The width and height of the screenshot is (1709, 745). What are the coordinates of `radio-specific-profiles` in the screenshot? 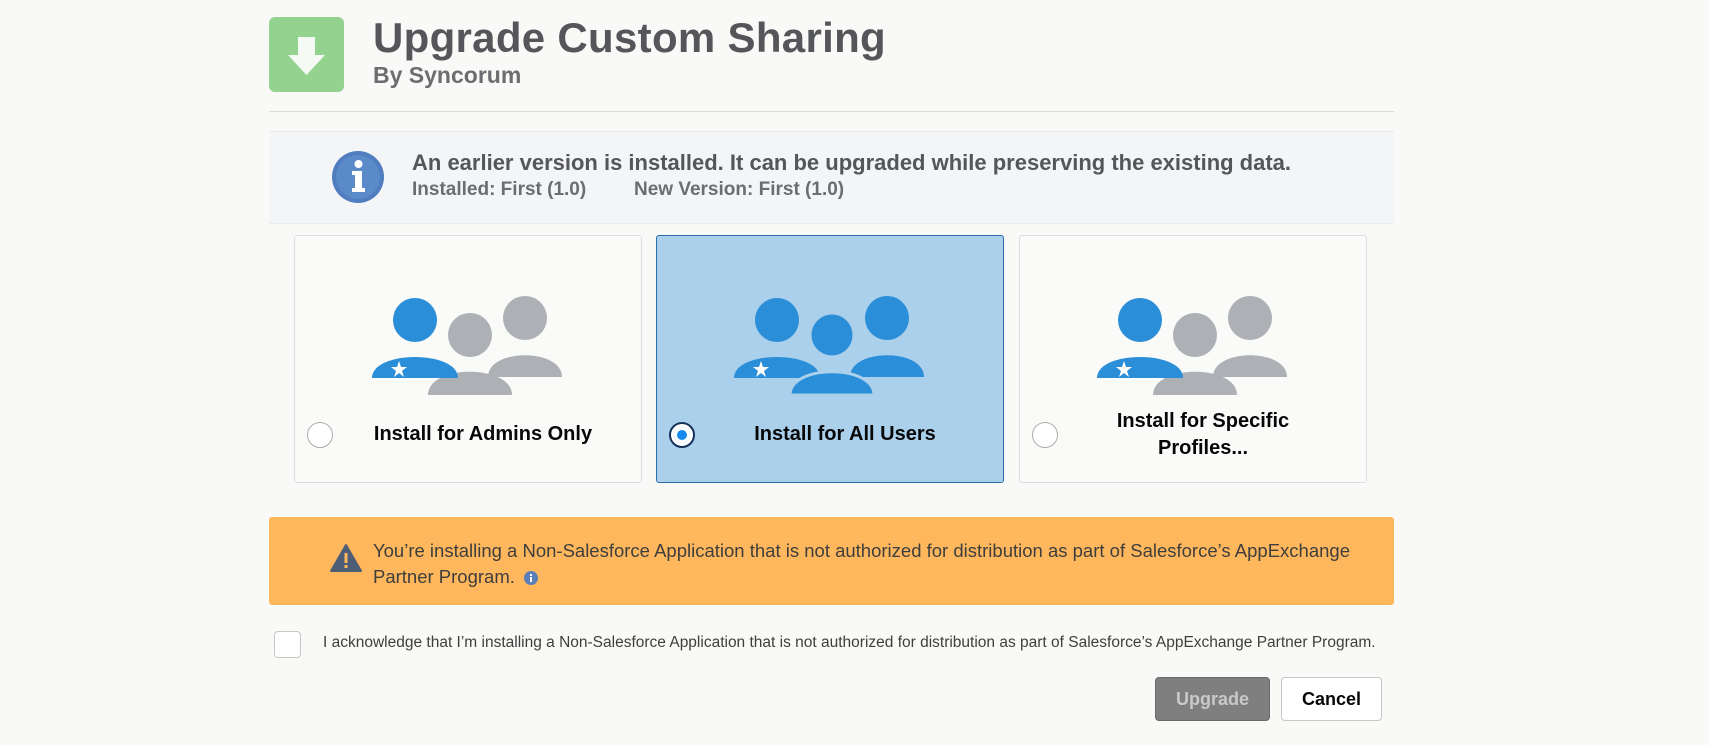 It's located at (1045, 435).